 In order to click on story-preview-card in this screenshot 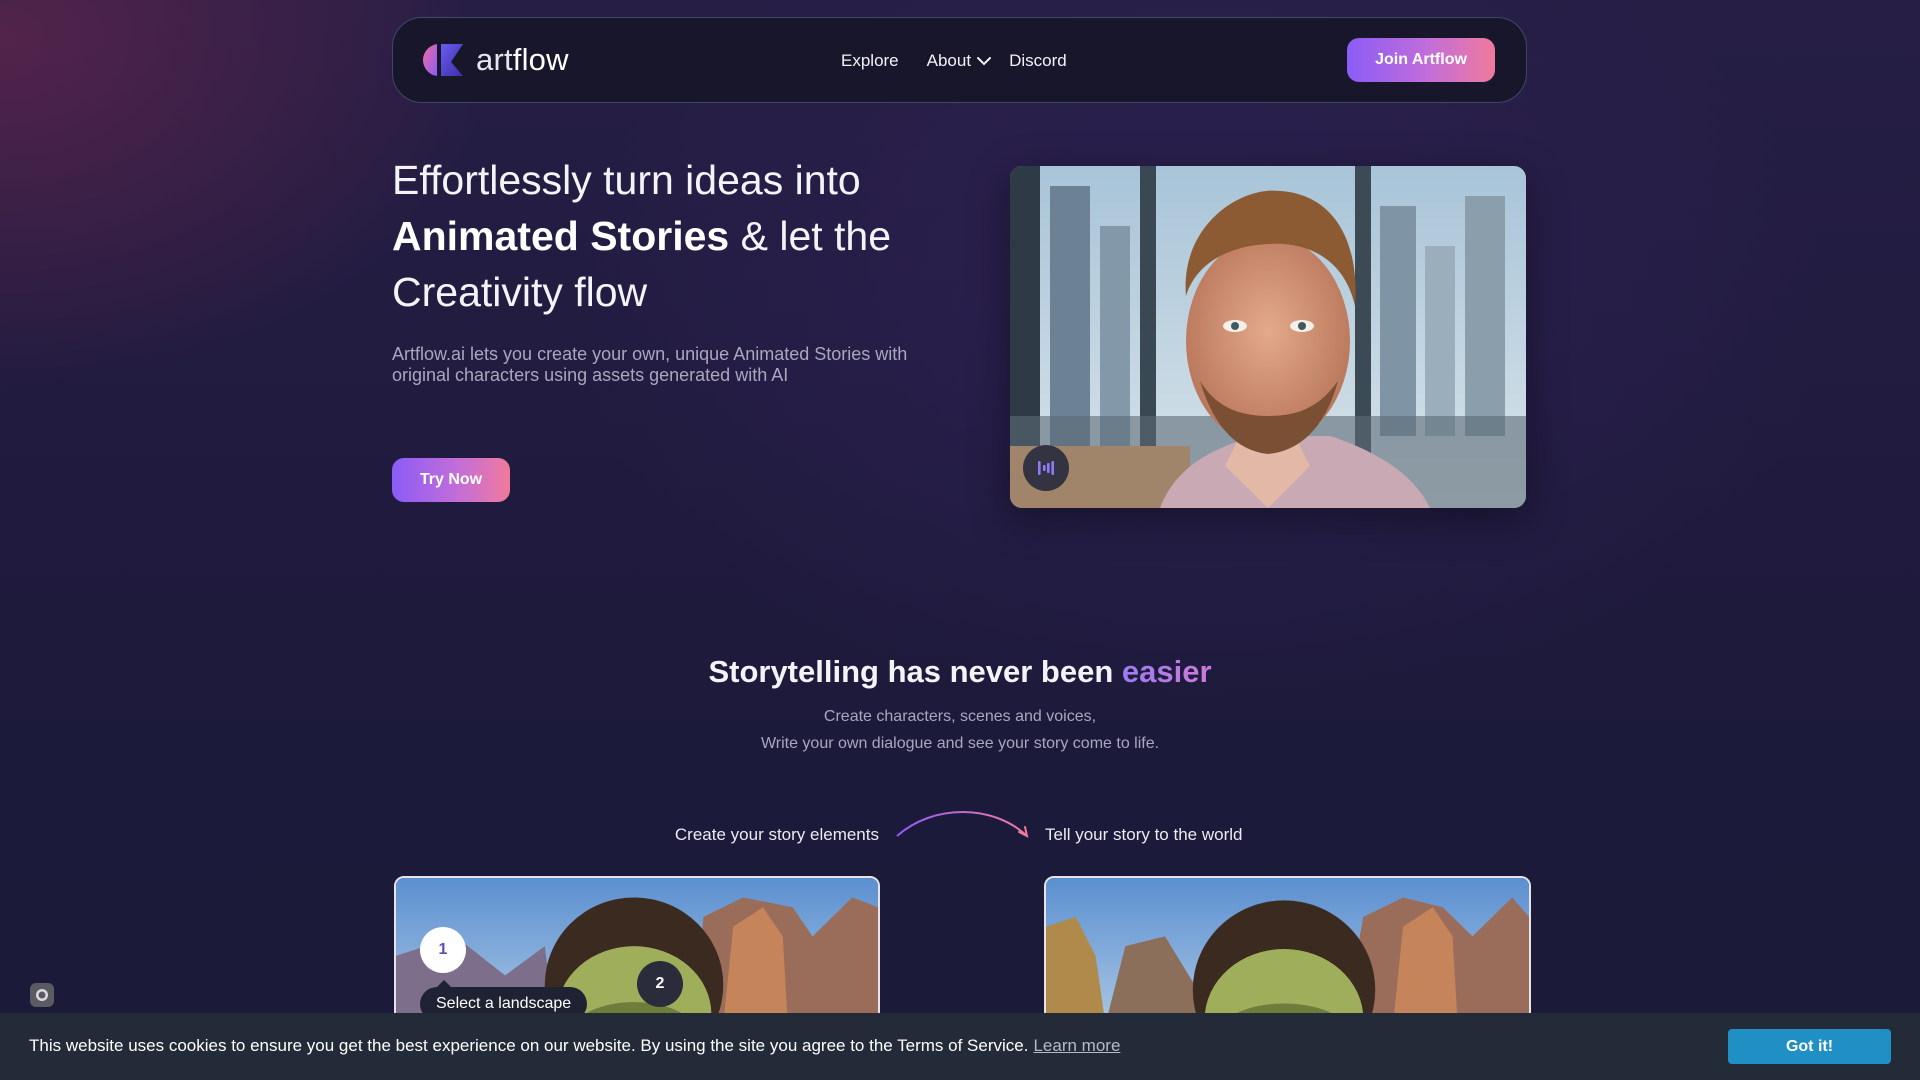, I will do `click(1287, 951)`.